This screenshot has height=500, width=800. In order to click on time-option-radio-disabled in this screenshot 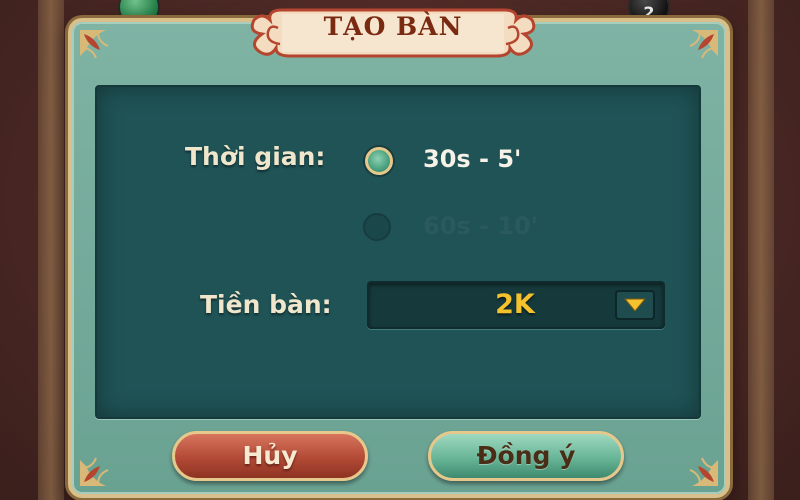, I will do `click(377, 227)`.